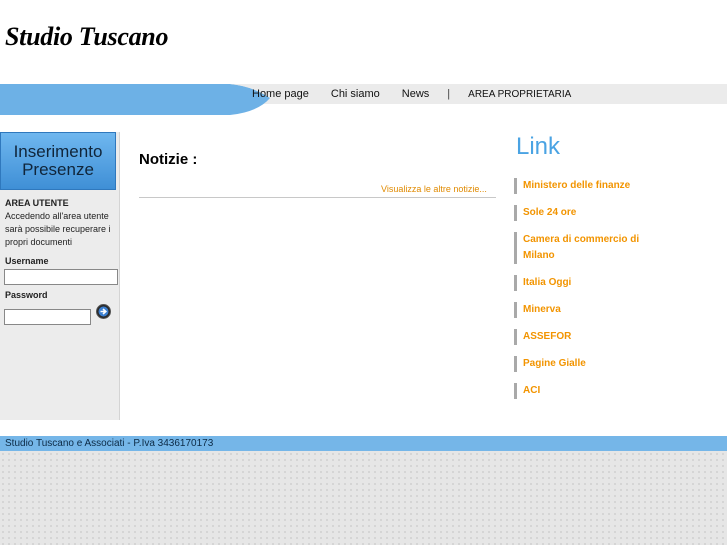  Describe the element at coordinates (86, 37) in the screenshot. I see `site-logo: Studio Tuscano` at that location.